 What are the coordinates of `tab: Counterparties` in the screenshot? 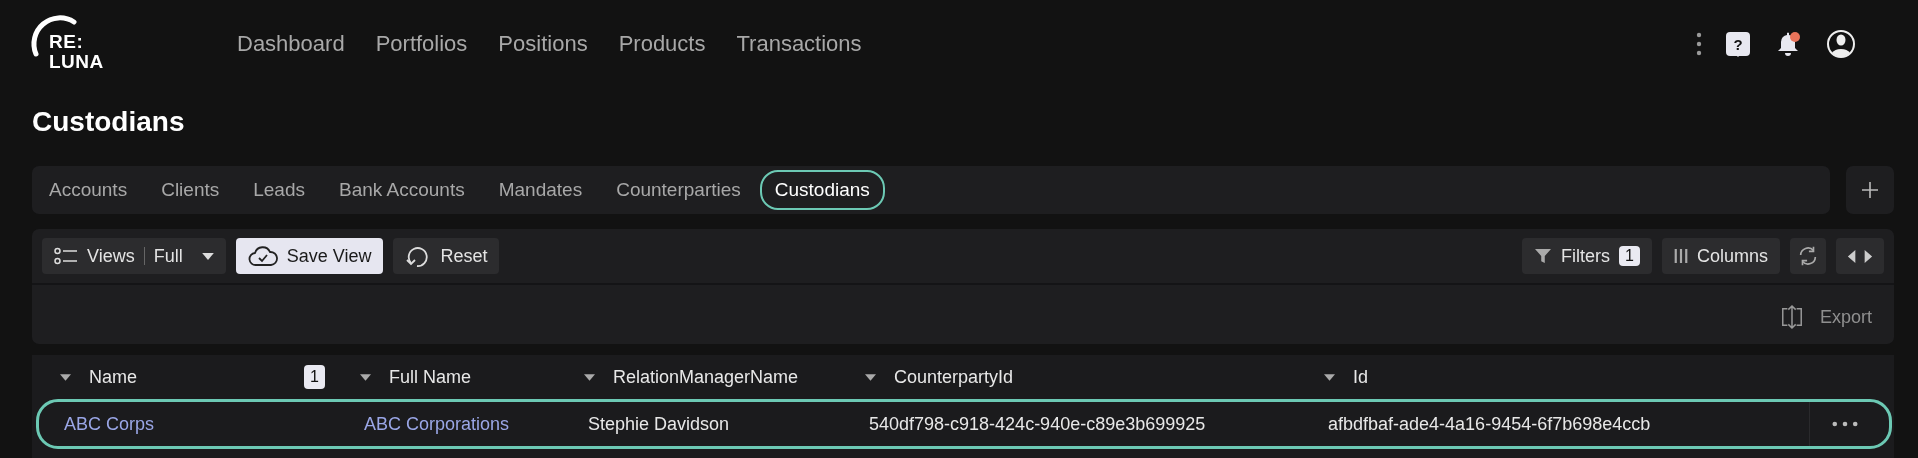 It's located at (678, 190).